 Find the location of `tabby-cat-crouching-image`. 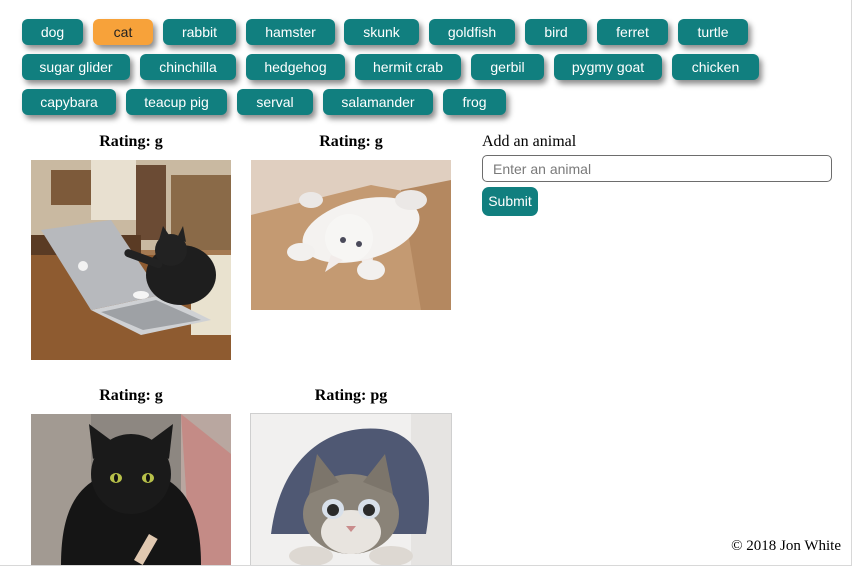

tabby-cat-crouching-image is located at coordinates (351, 489).